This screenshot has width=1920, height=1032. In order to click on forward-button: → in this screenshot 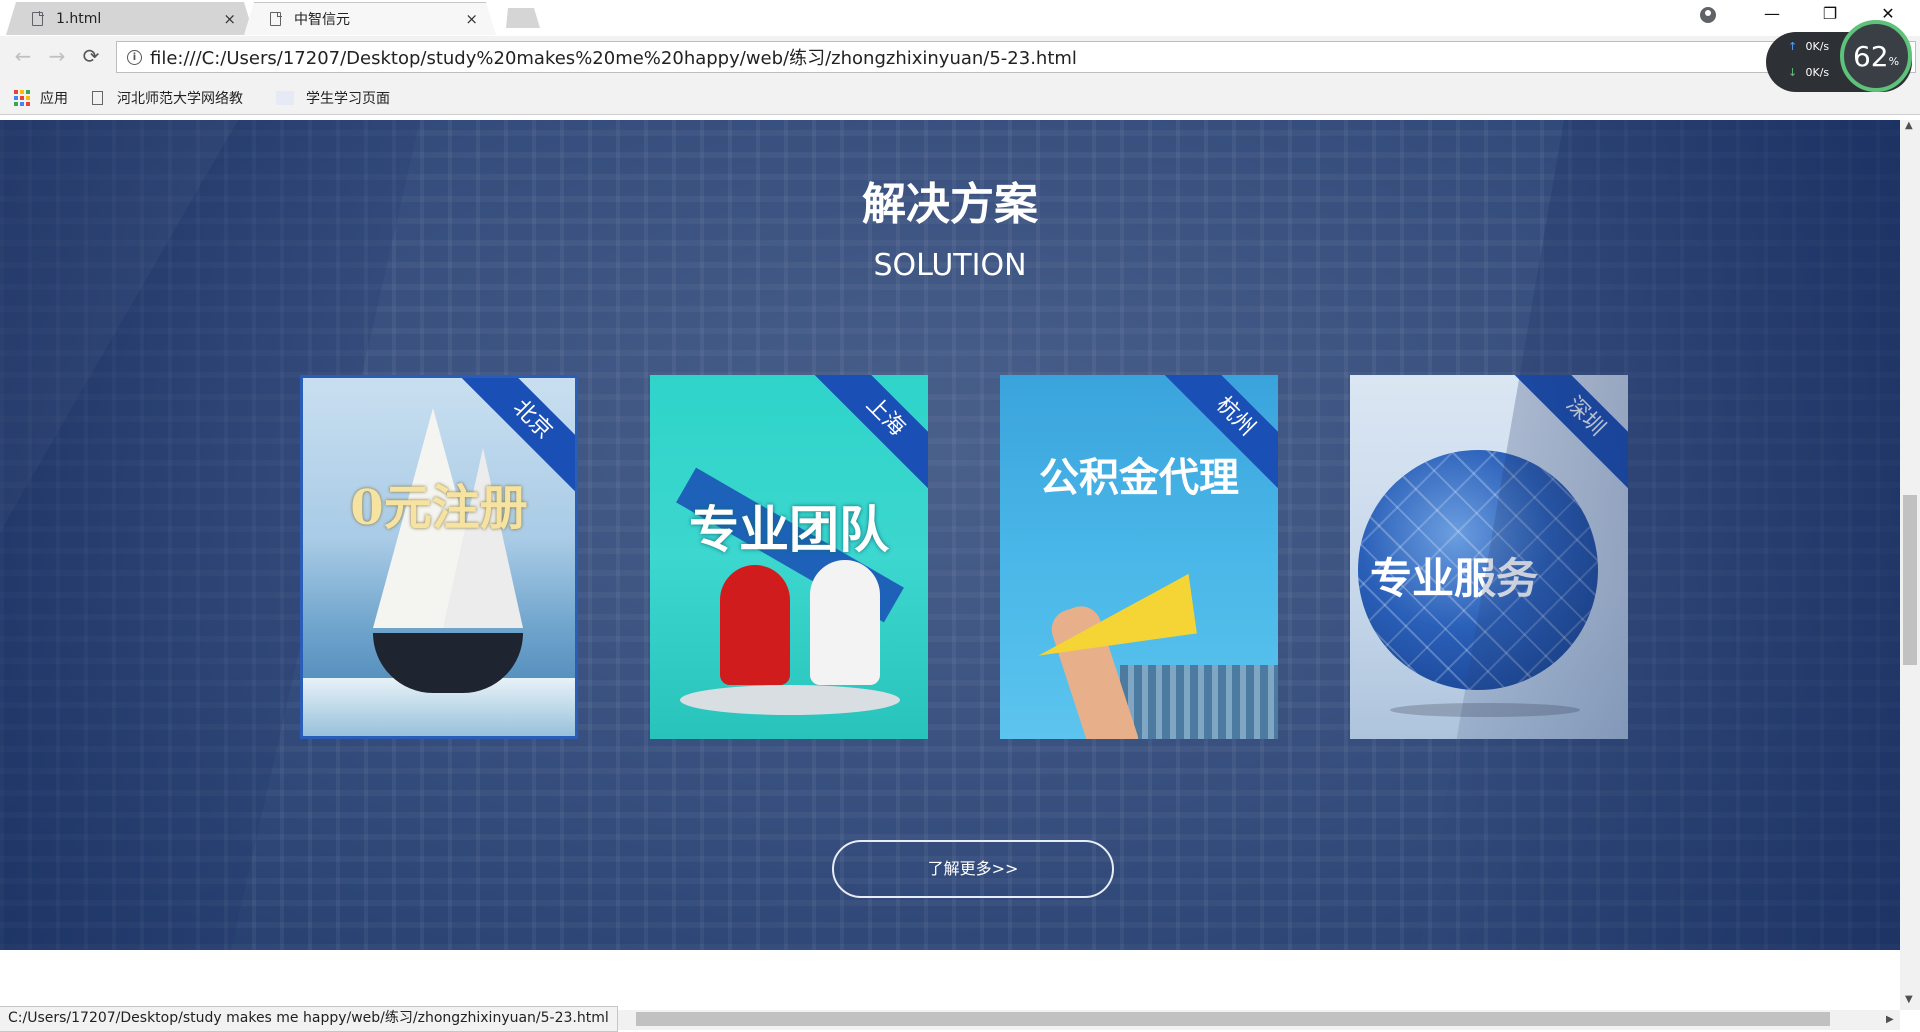, I will do `click(57, 56)`.